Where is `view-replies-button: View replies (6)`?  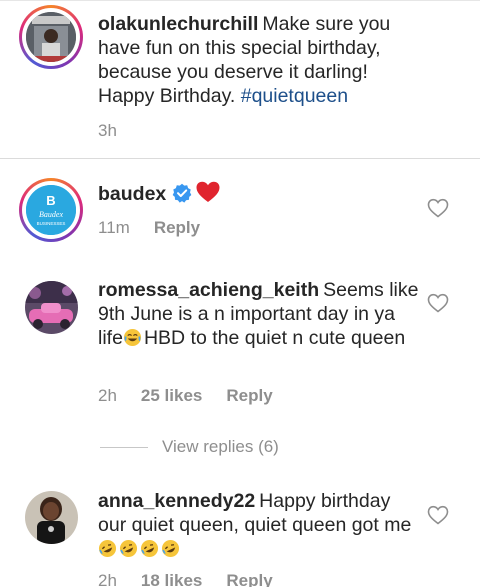 view-replies-button: View replies (6) is located at coordinates (189, 447).